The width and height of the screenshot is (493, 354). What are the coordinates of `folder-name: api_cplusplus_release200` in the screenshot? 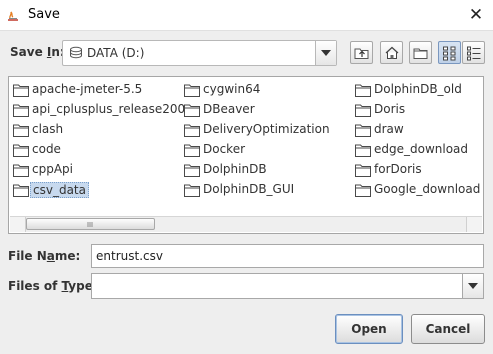 It's located at (109, 109).